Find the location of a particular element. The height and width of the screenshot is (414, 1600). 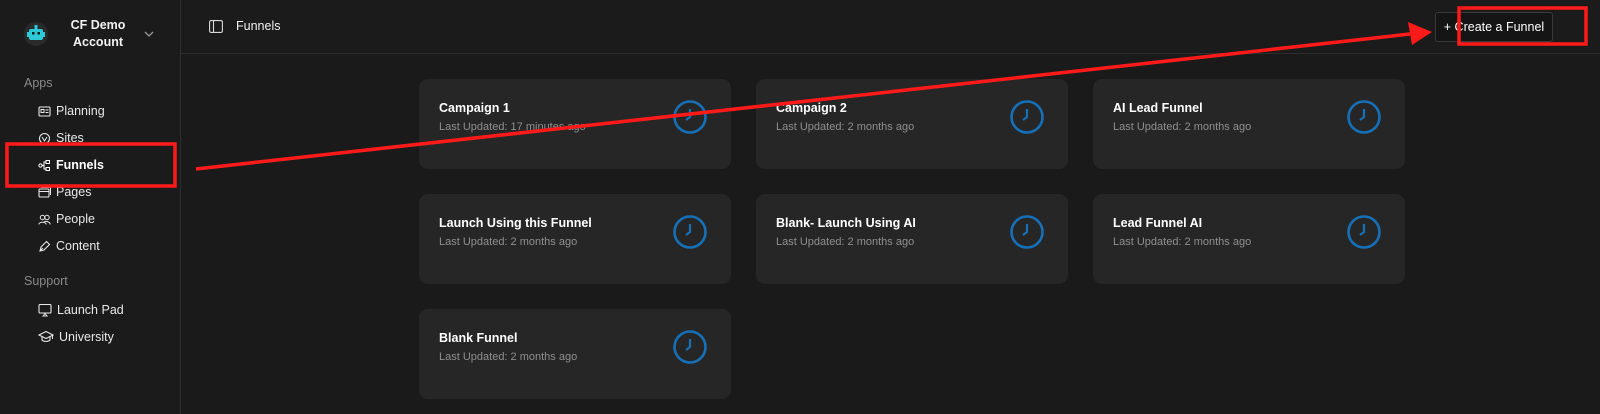

planning-icon is located at coordinates (44, 111).